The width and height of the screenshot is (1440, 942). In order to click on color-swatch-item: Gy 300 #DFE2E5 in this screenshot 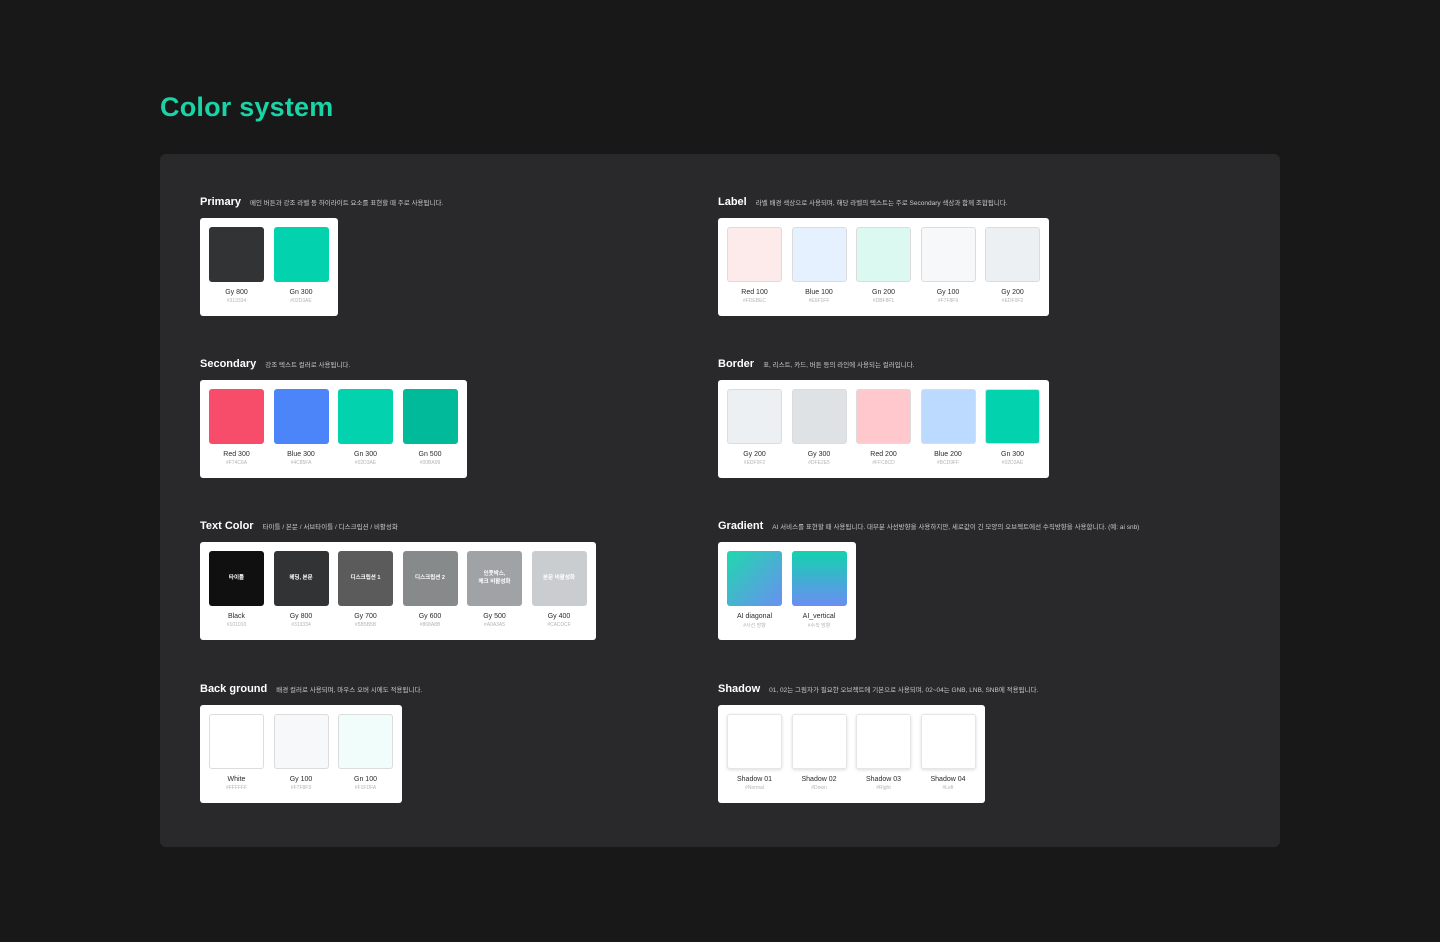, I will do `click(819, 433)`.